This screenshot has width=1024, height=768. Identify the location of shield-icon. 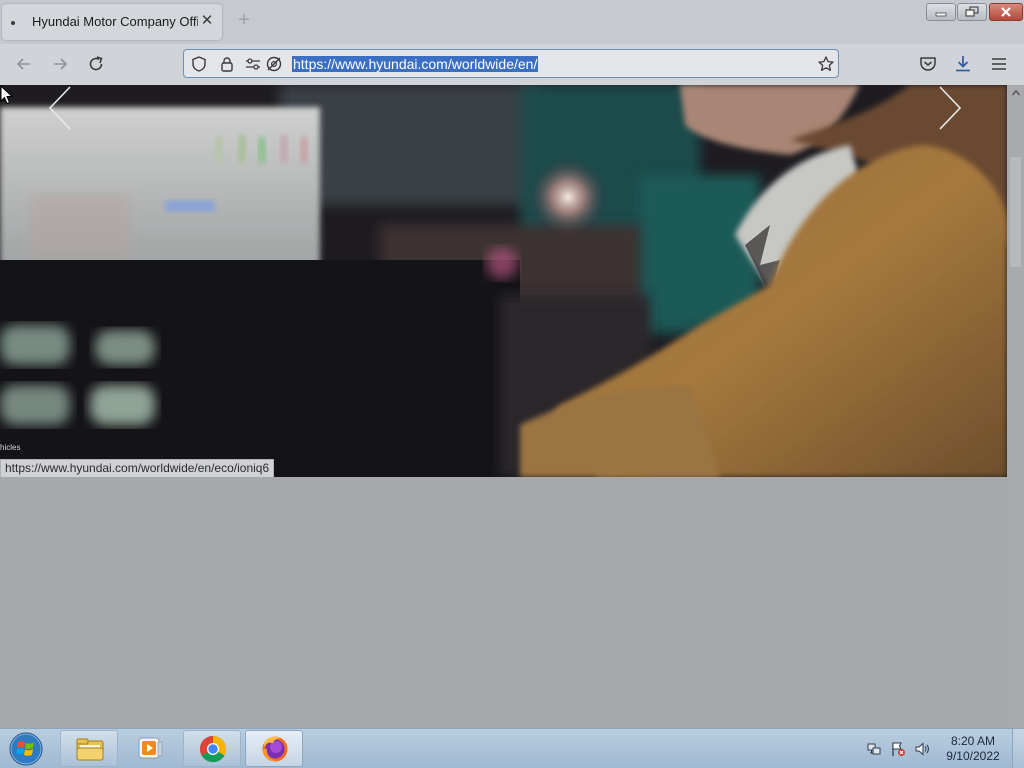
(199, 64).